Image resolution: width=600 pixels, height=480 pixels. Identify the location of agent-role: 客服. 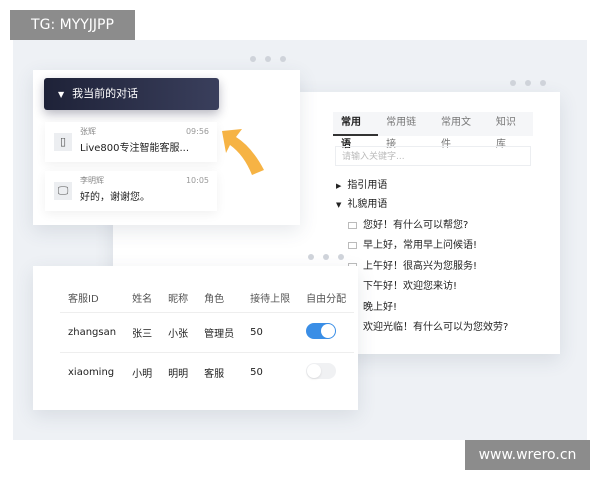
(219, 372).